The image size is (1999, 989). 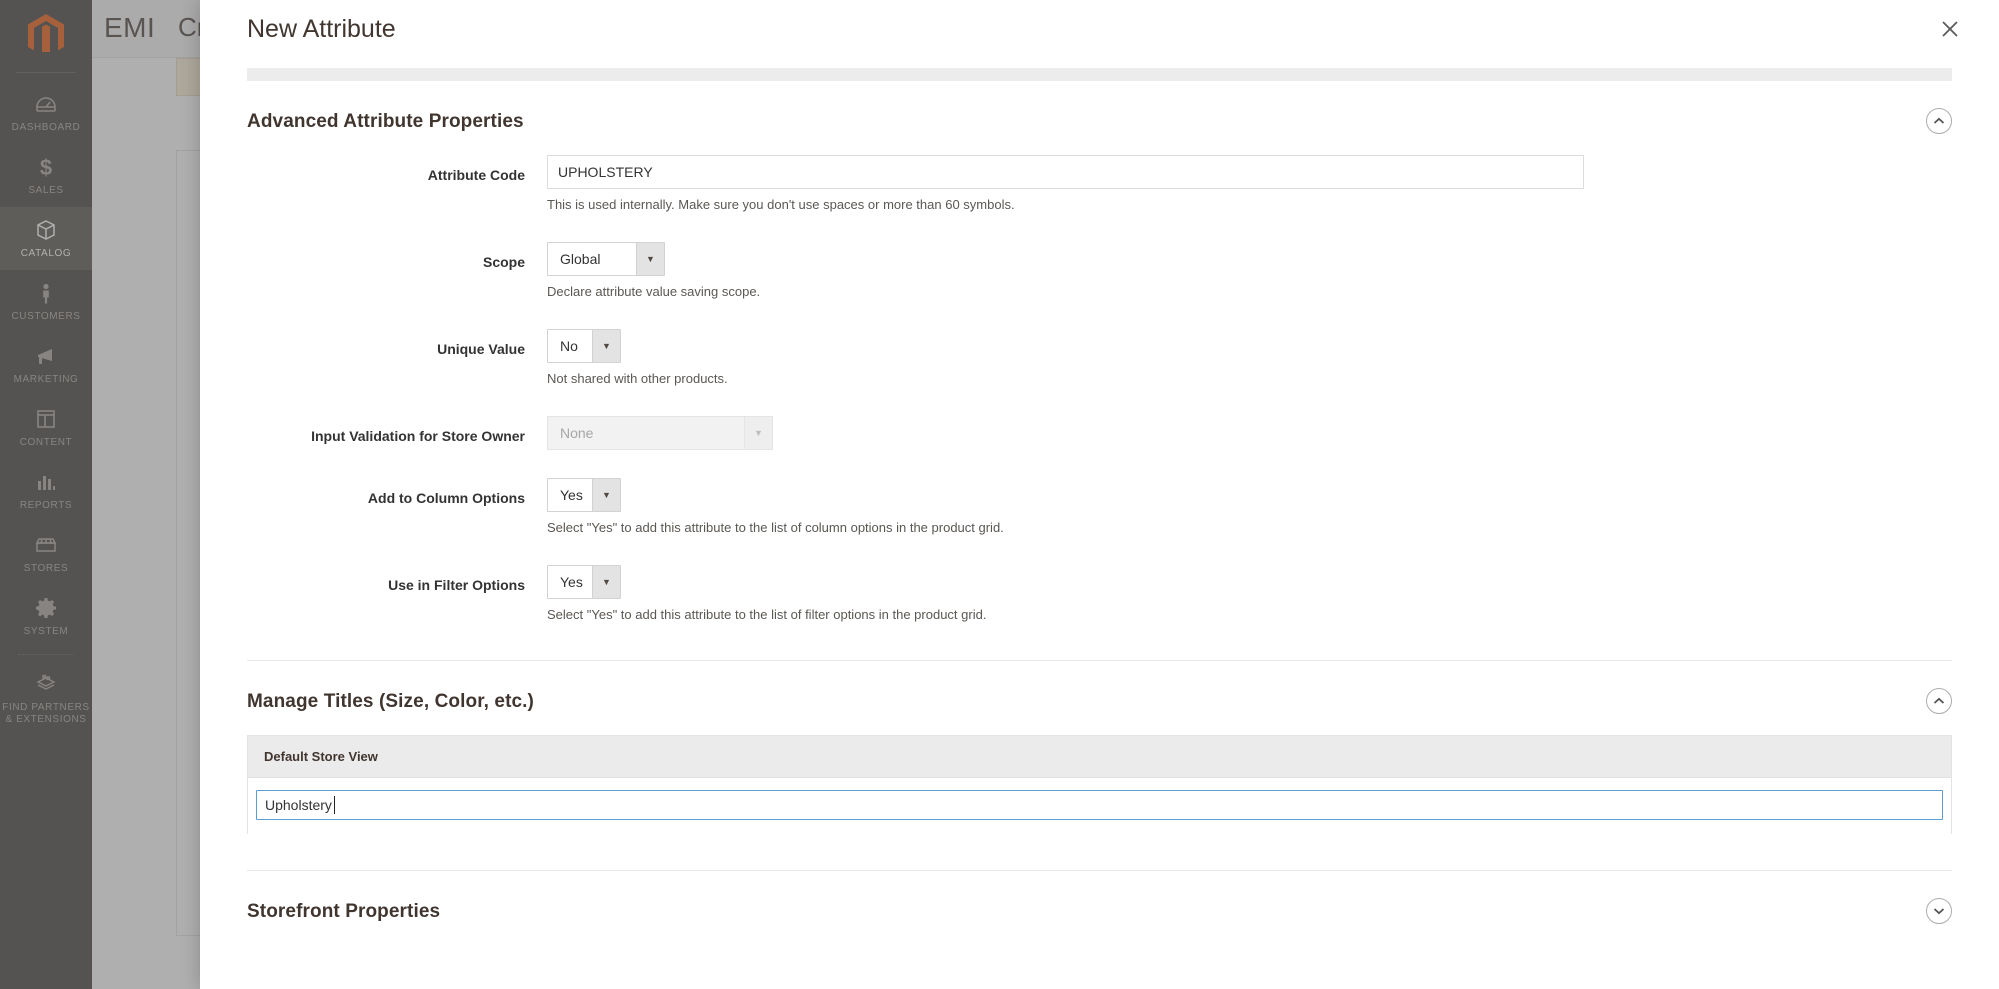 What do you see at coordinates (637, 378) in the screenshot?
I see `field-note: Not shared with other products.` at bounding box center [637, 378].